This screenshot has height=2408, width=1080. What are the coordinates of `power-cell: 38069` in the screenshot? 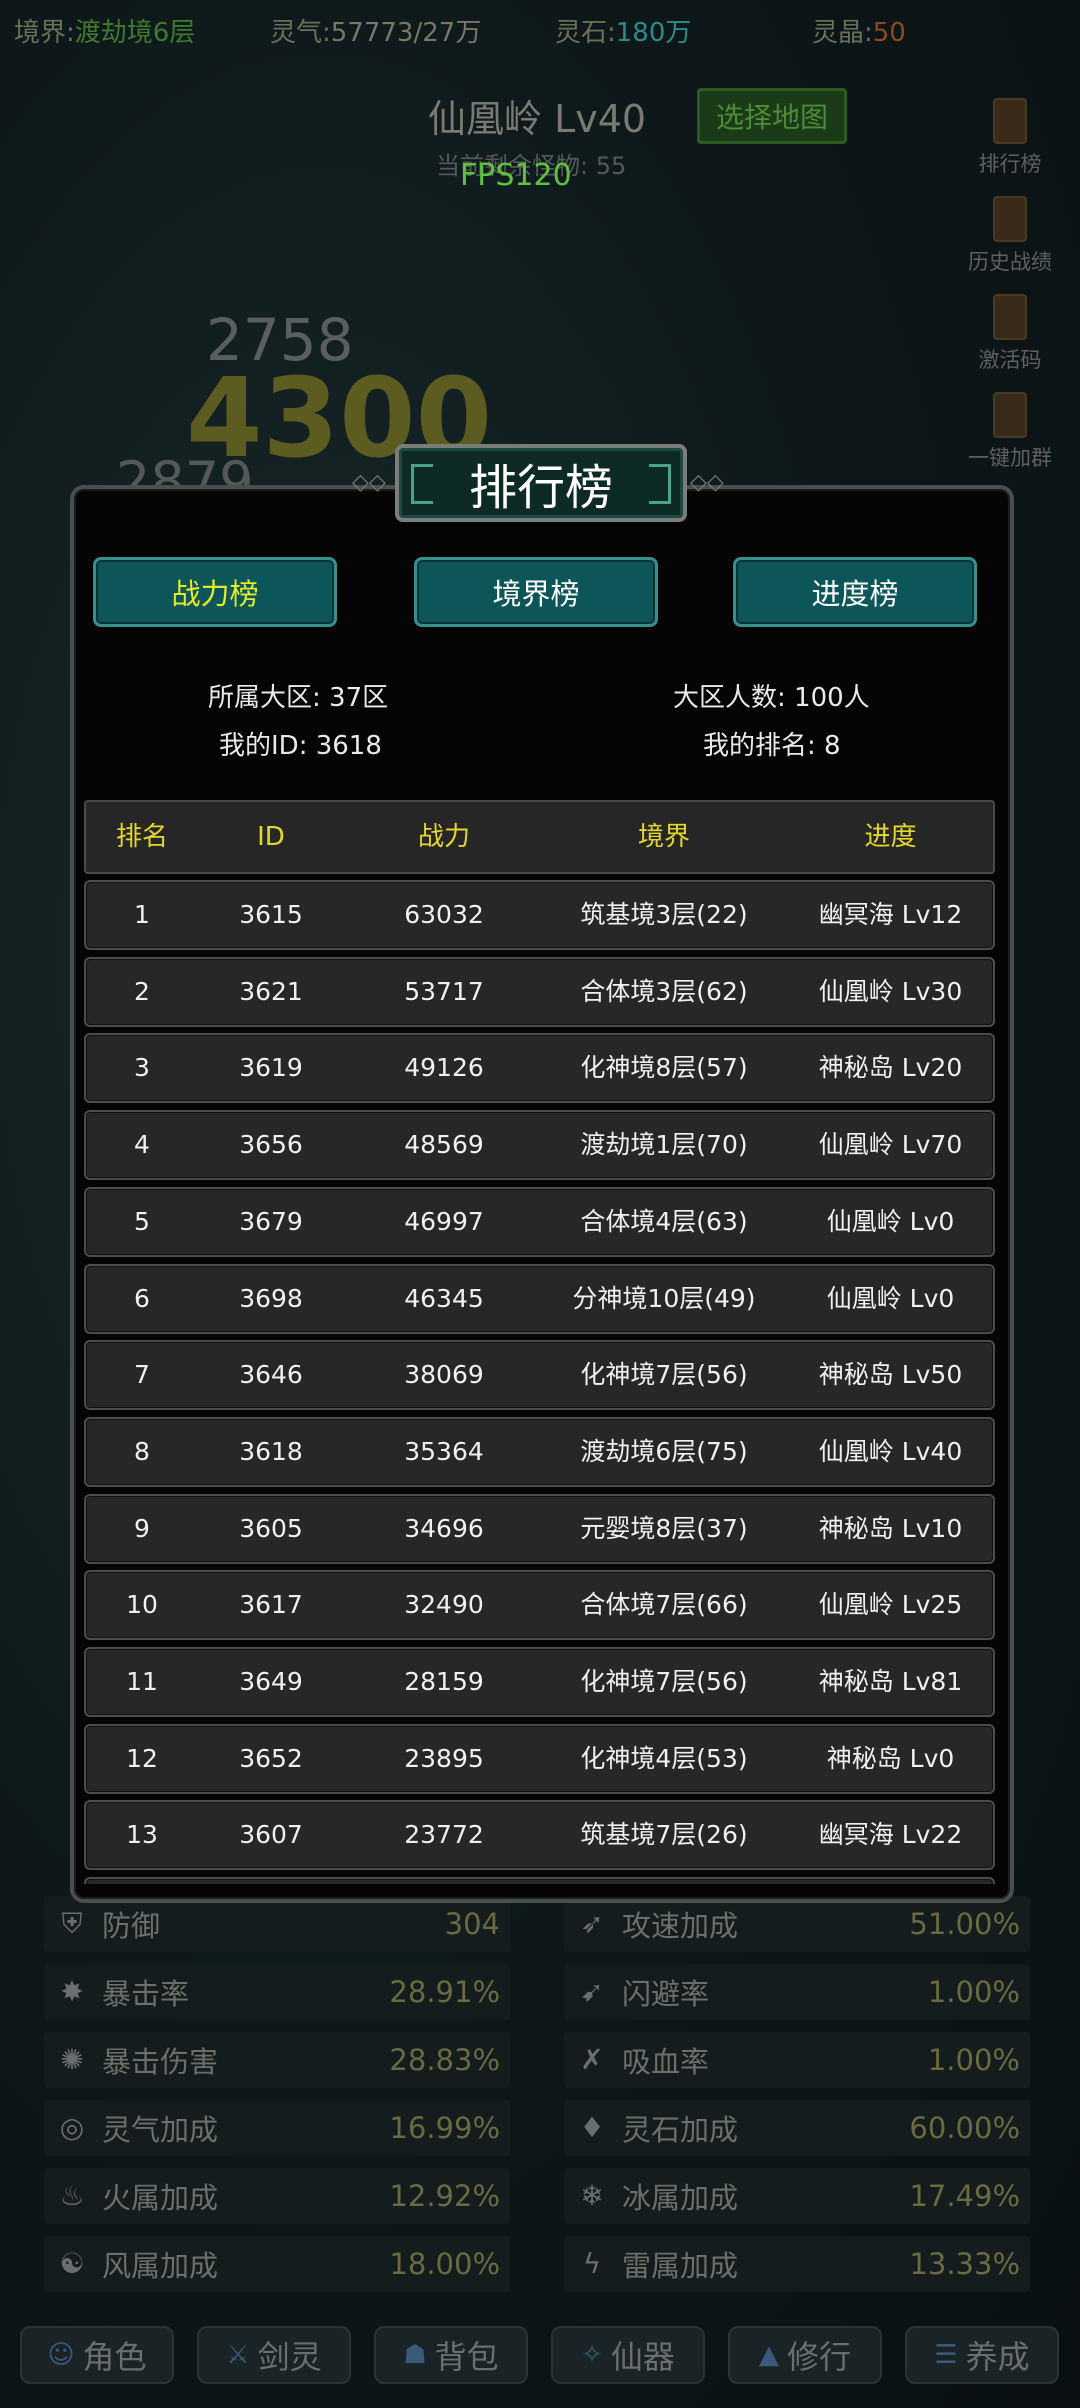 It's located at (444, 1374).